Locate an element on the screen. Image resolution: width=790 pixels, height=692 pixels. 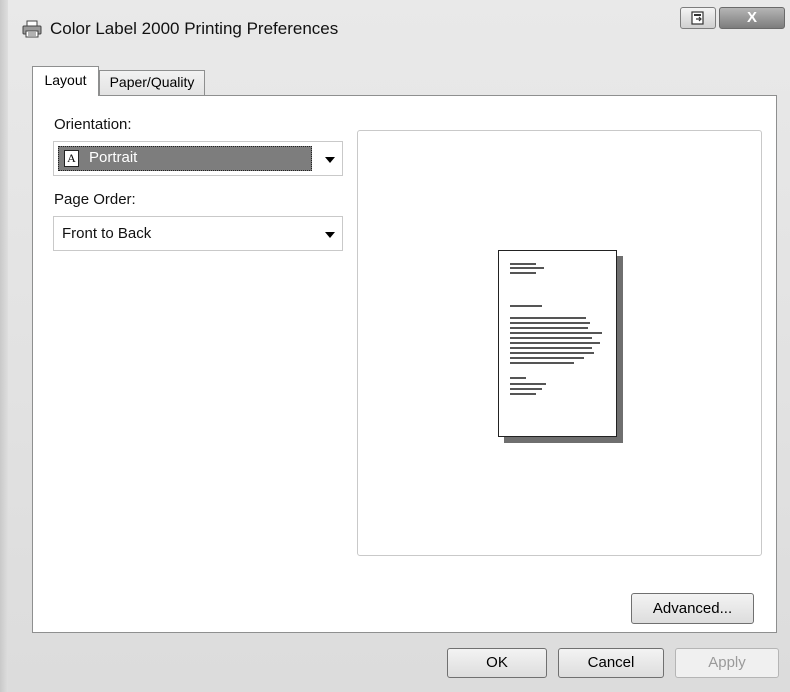
ok-button: OK is located at coordinates (497, 663).